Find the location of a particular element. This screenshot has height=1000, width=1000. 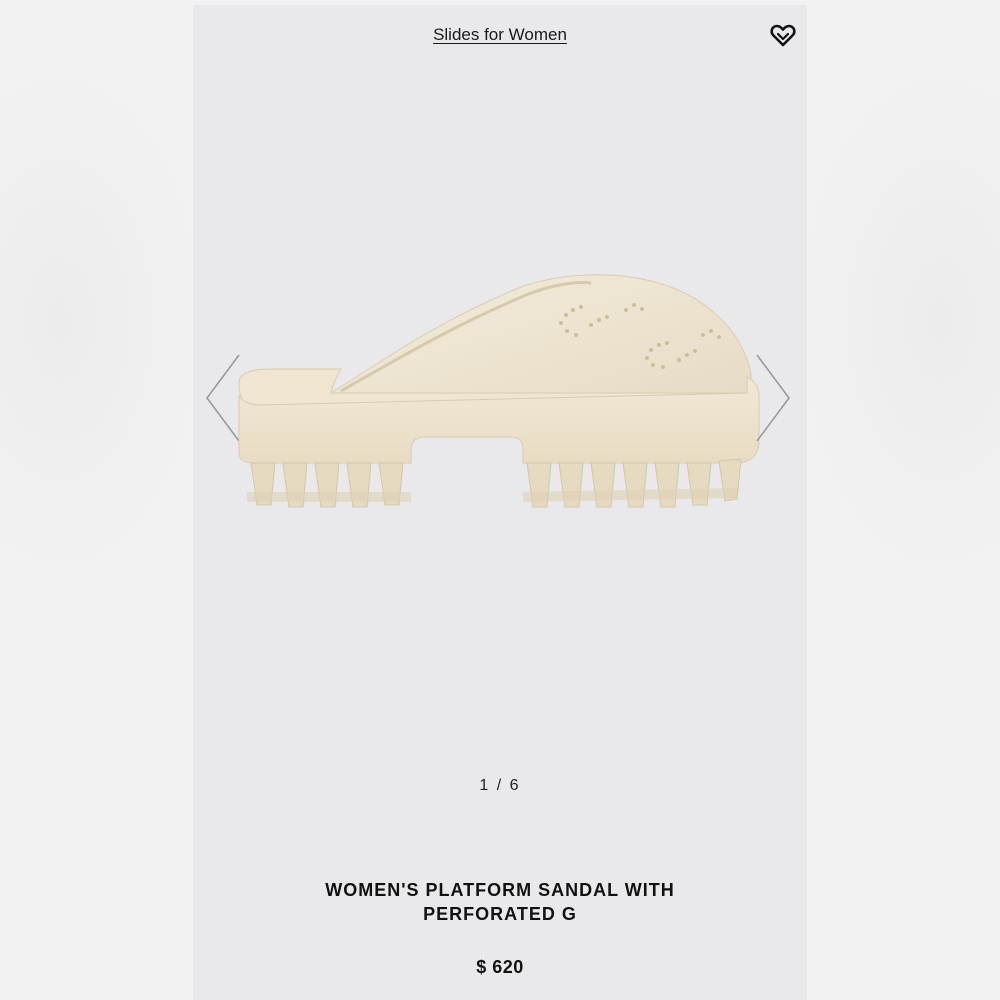

next-image-button is located at coordinates (773, 398).